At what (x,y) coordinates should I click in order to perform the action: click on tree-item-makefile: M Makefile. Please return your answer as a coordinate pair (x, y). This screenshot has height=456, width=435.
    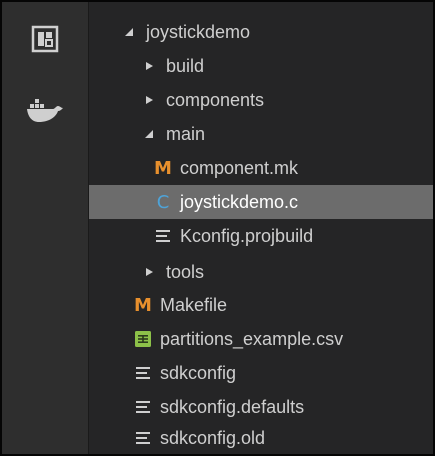
    Looking at the image, I should click on (261, 305).